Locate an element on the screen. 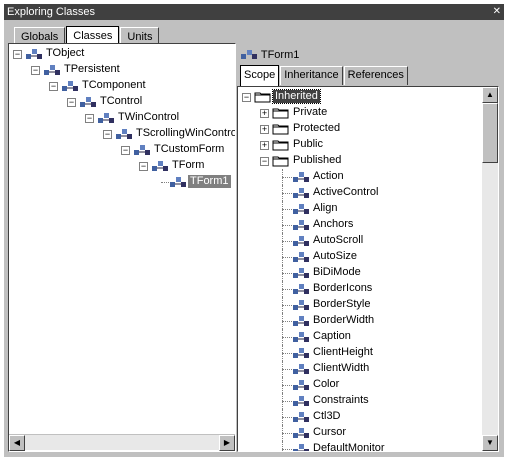 The image size is (508, 460). tree-folder: + Private is located at coordinates (360, 113).